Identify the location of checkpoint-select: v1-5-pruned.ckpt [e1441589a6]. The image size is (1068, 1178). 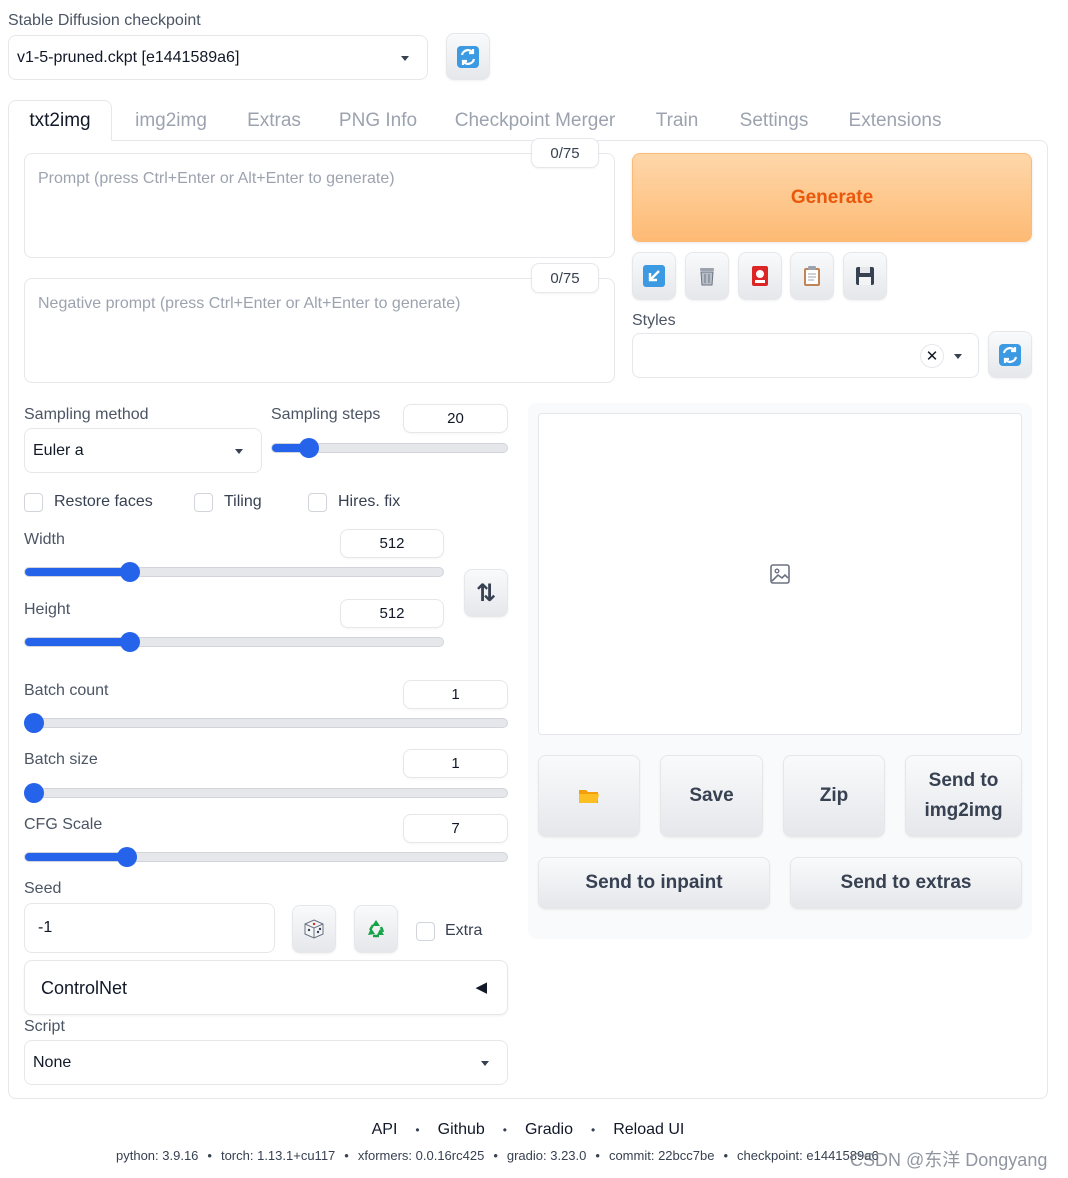
(218, 57).